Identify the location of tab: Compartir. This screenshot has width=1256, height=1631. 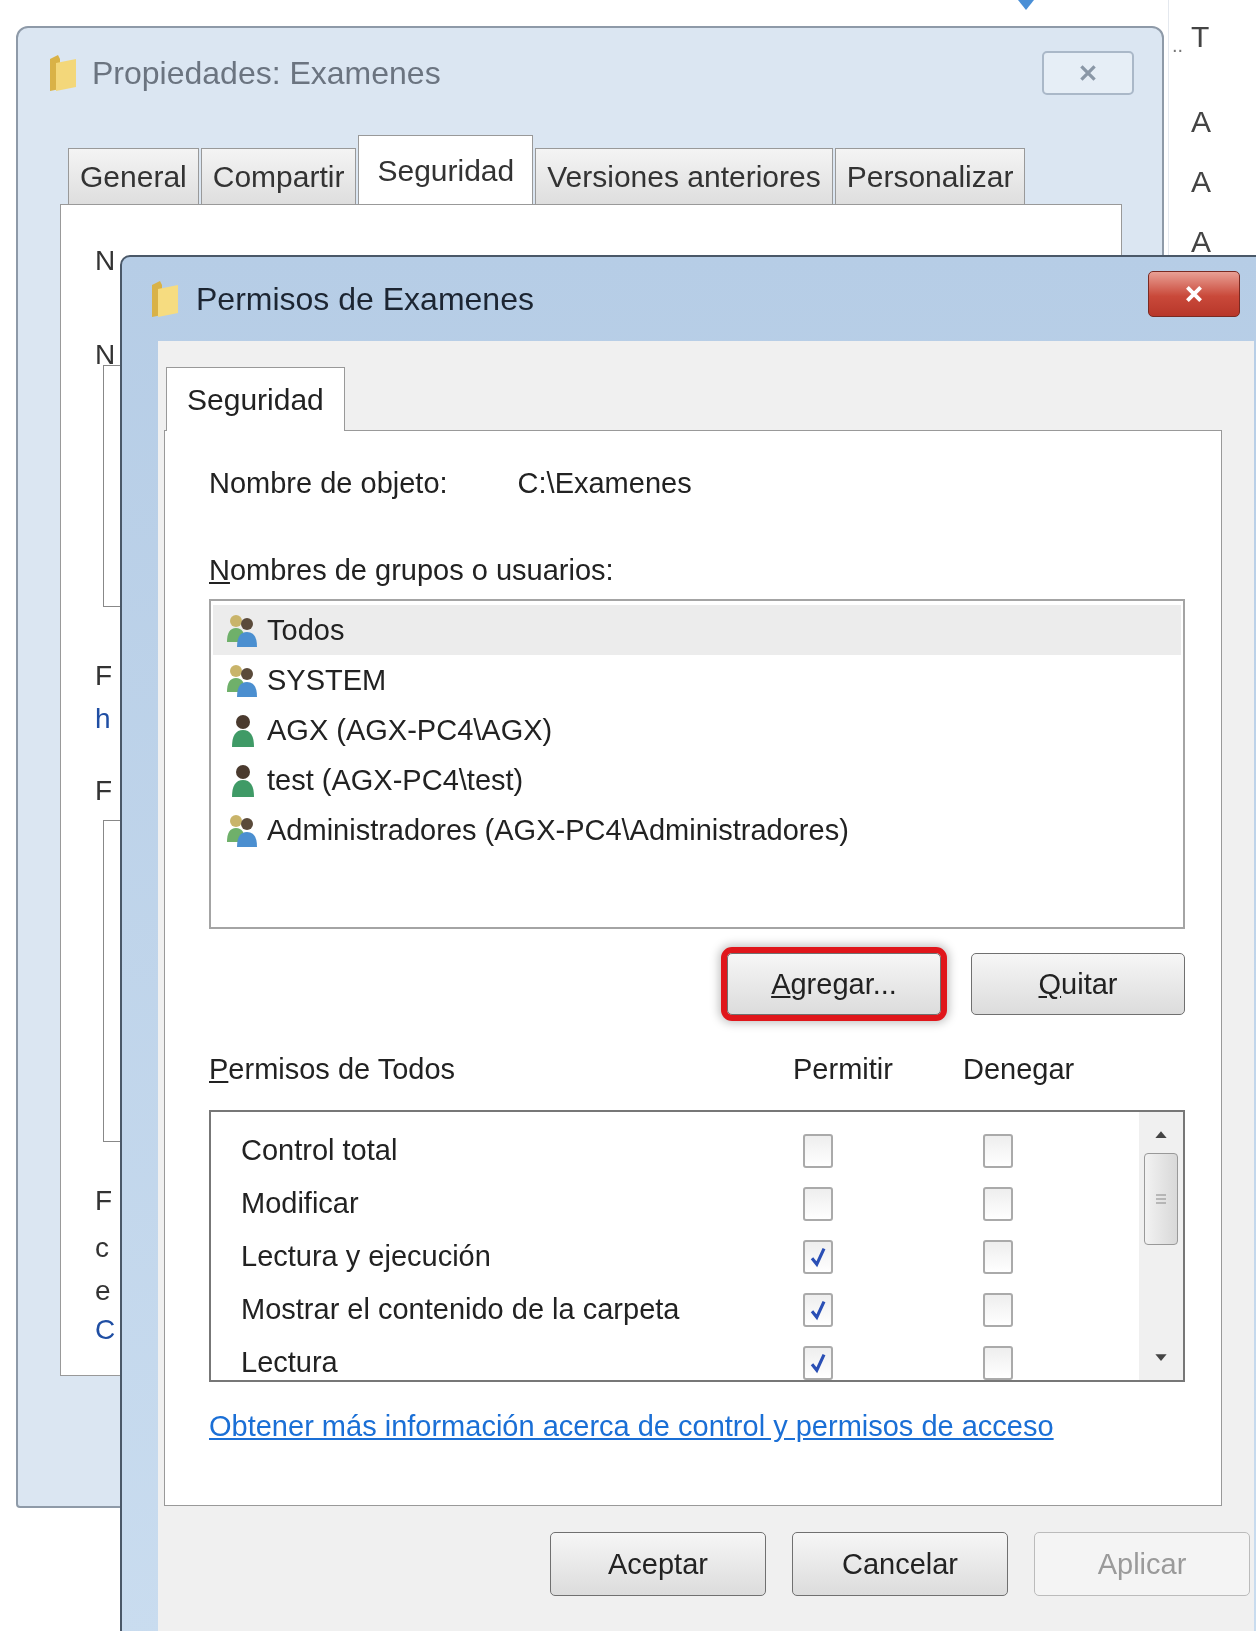
(278, 176).